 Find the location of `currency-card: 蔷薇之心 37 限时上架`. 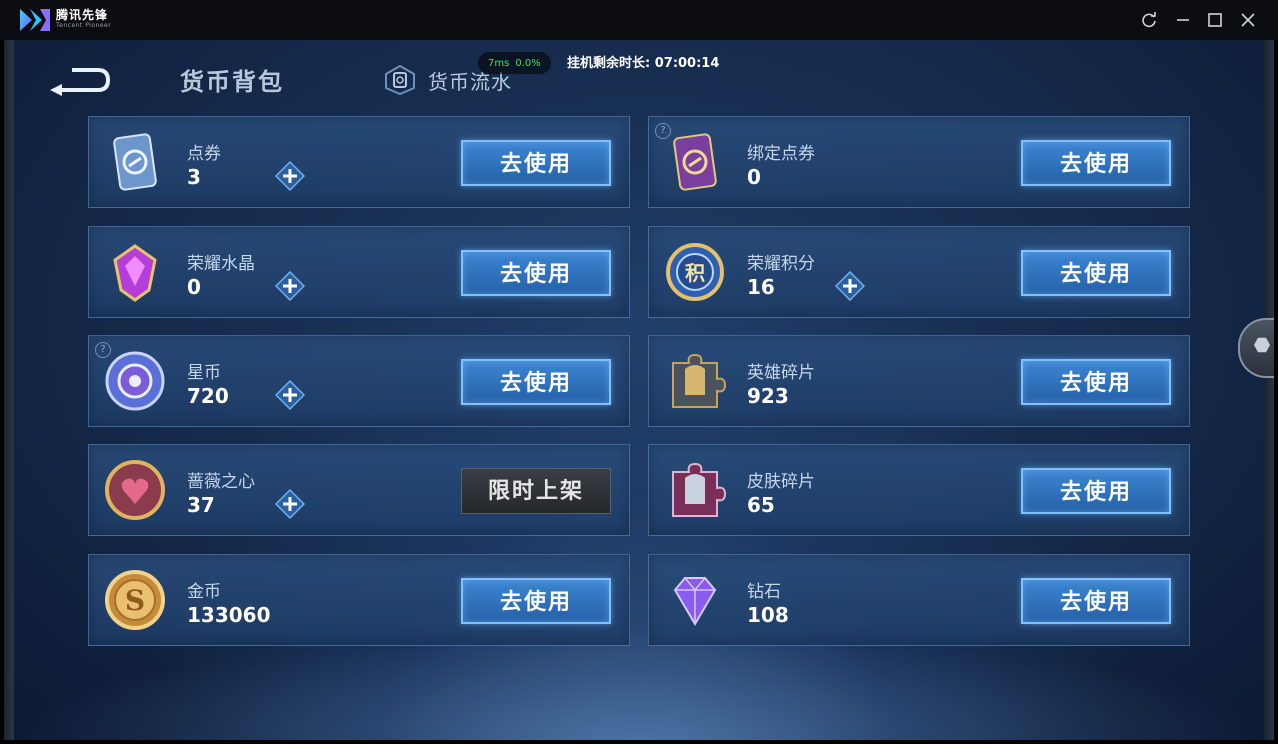

currency-card: 蔷薇之心 37 限时上架 is located at coordinates (359, 490).